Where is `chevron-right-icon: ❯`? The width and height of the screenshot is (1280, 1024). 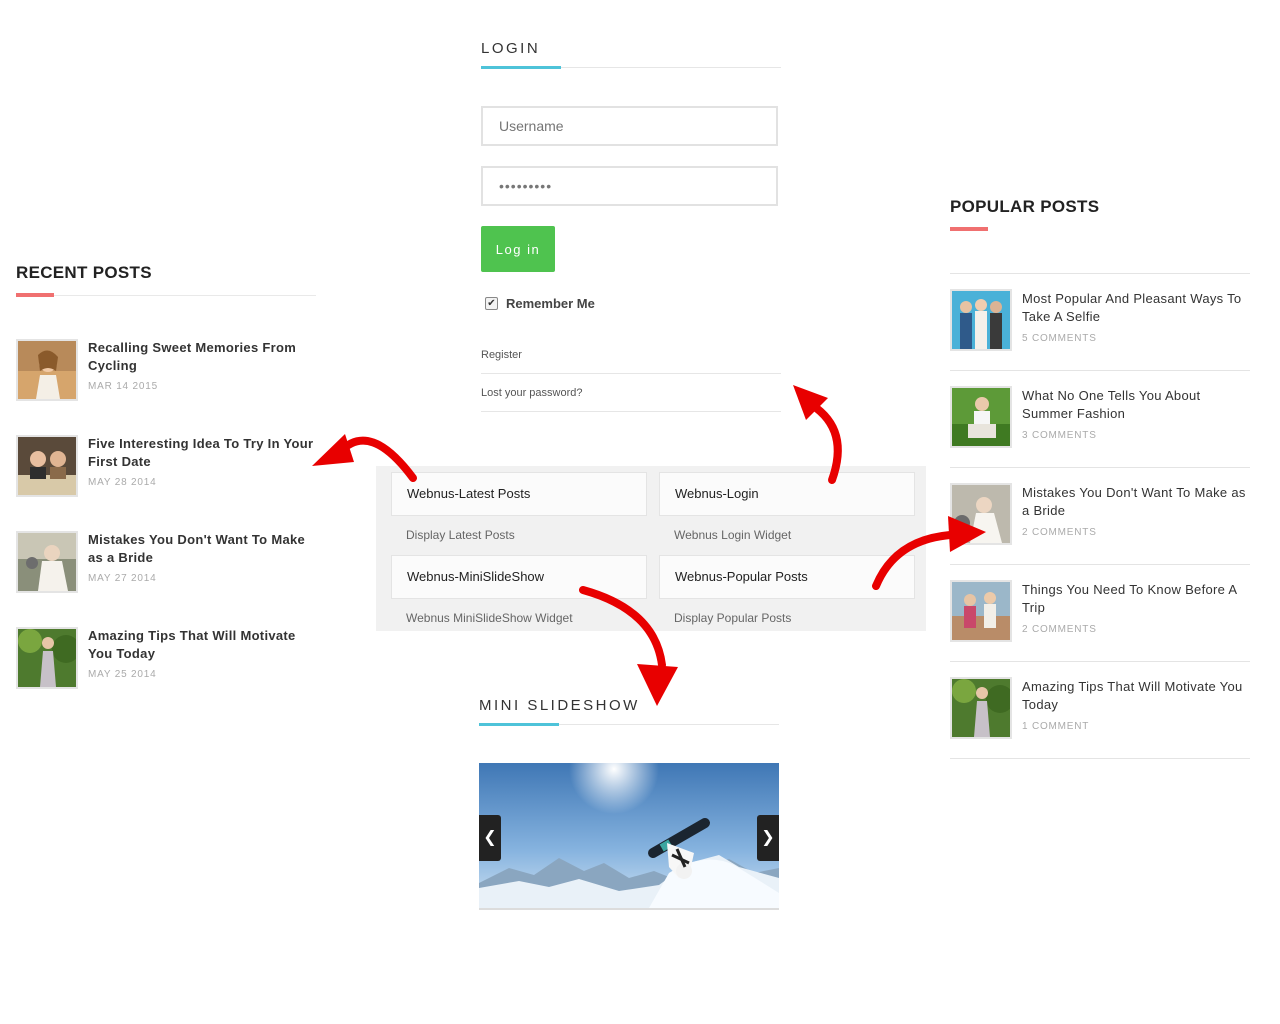
chevron-right-icon: ❯ is located at coordinates (768, 838).